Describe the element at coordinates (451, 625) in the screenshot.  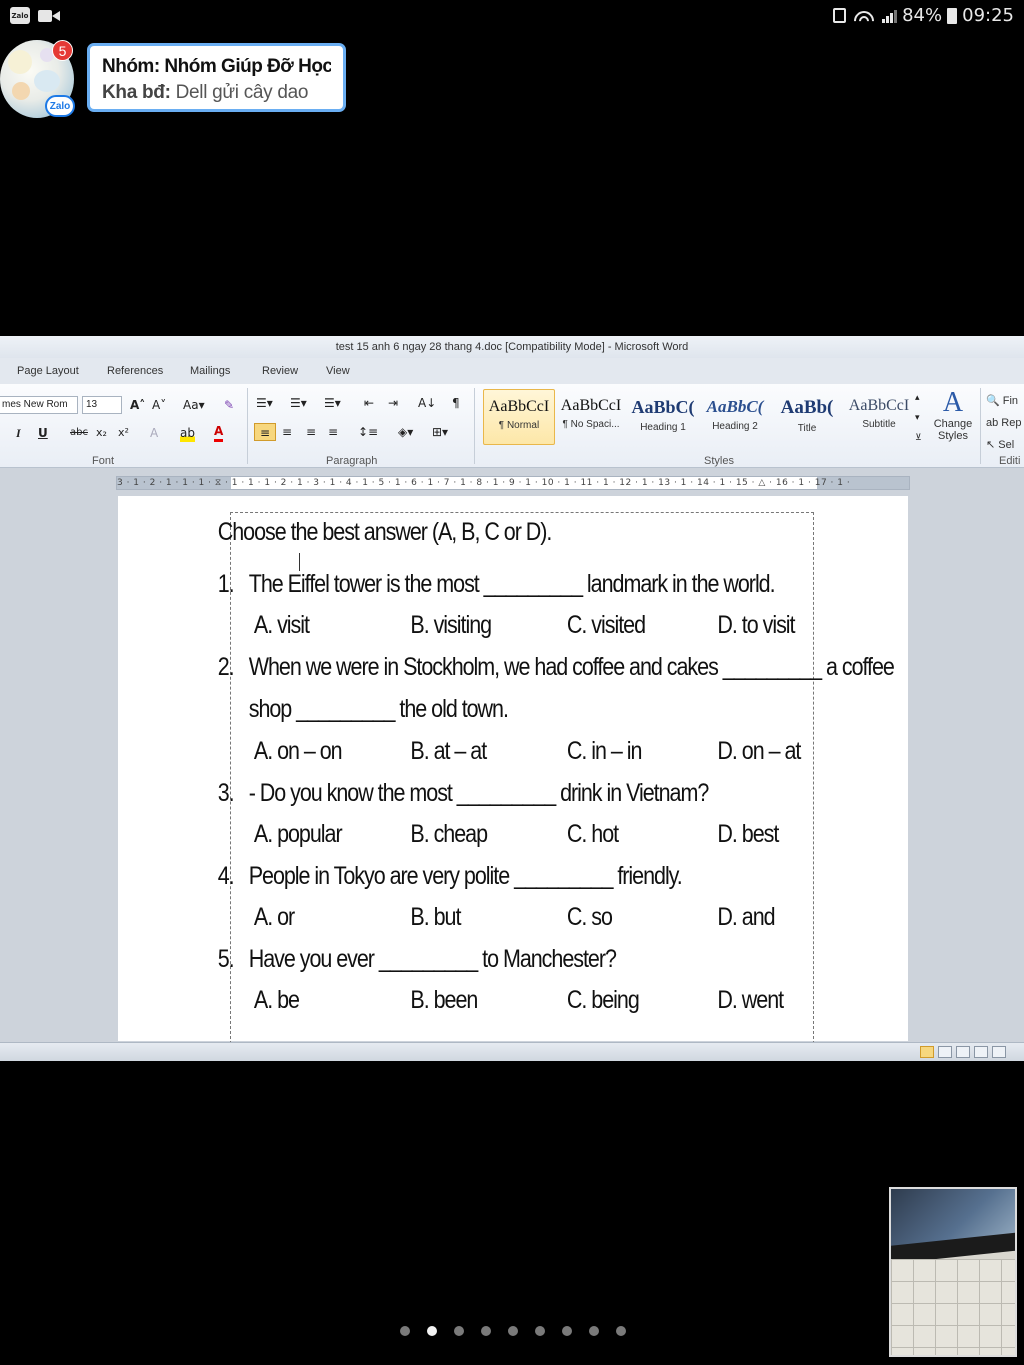
I see `option-b: B. visiting` at that location.